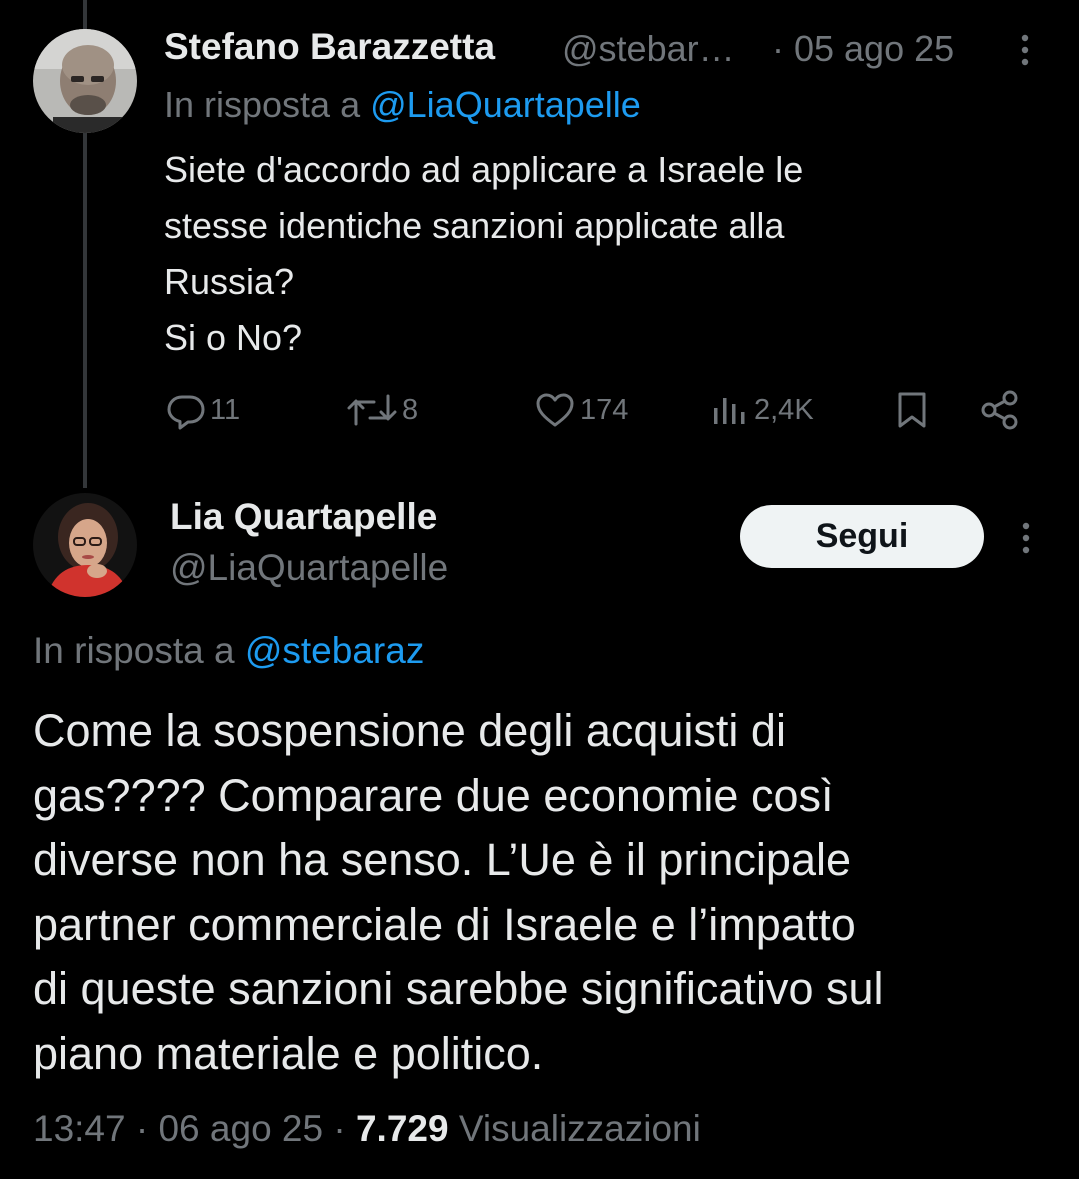 The image size is (1079, 1179). I want to click on views-label: Visualizzazioni, so click(574, 1128).